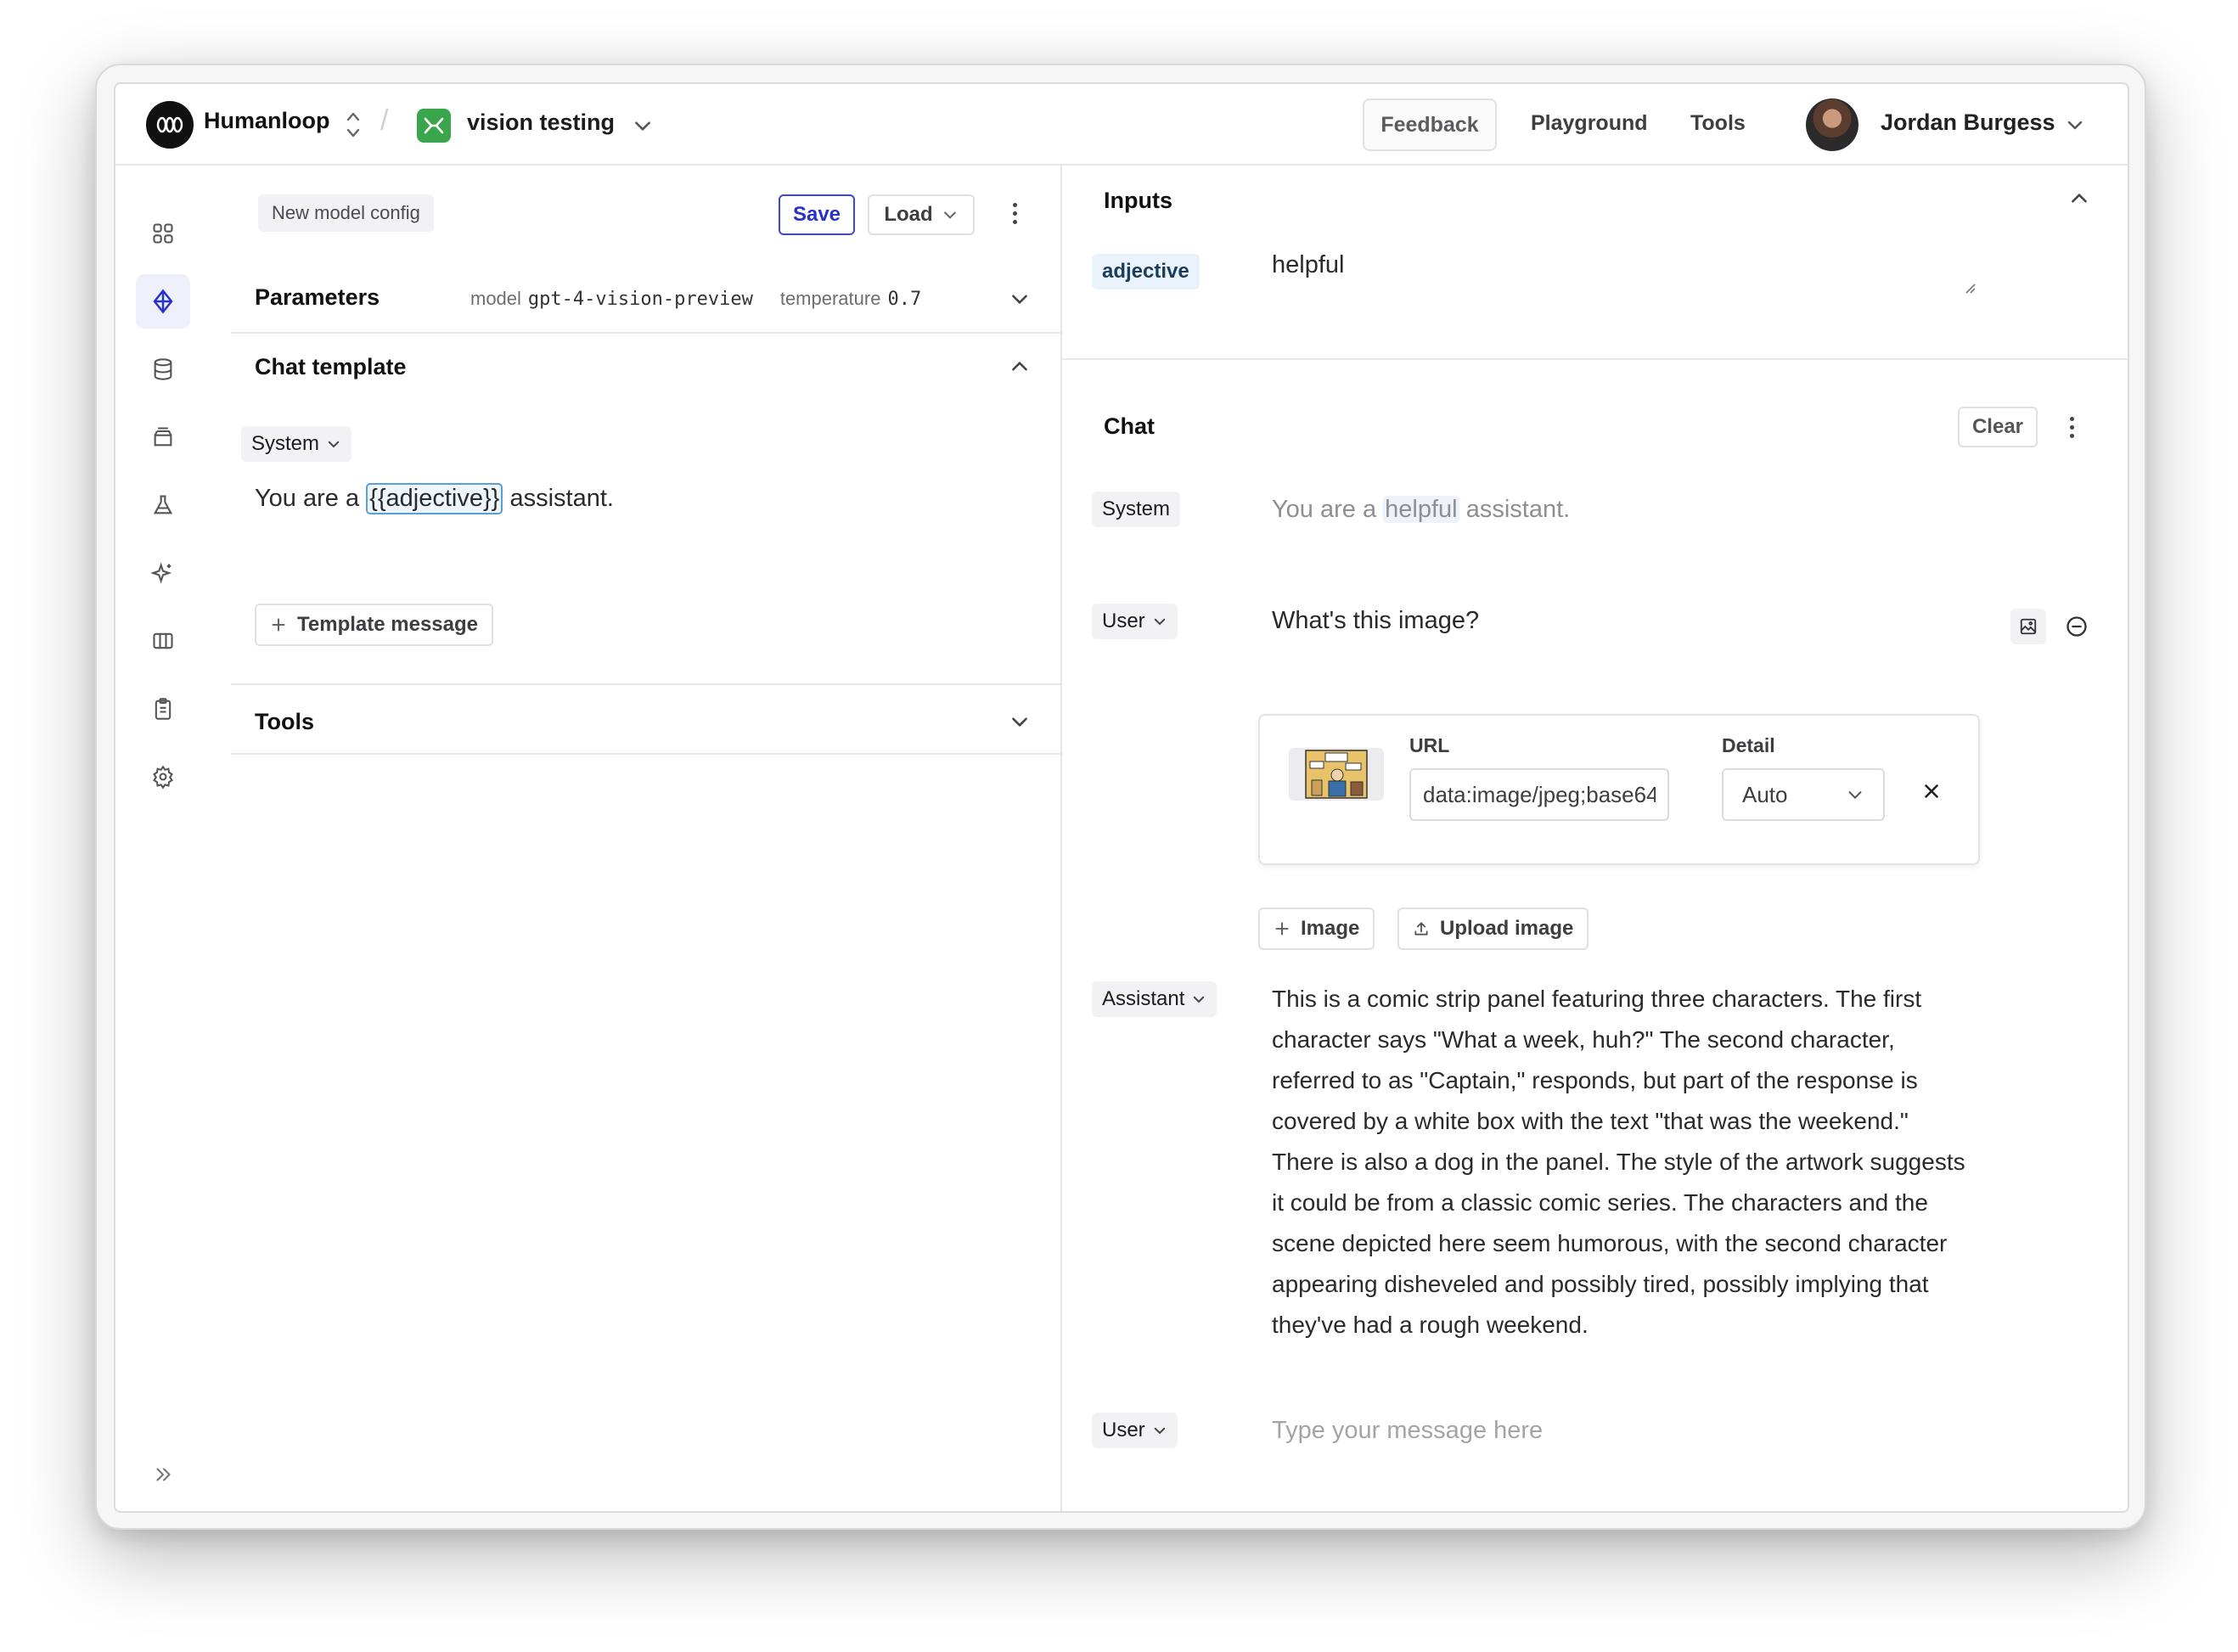  What do you see at coordinates (163, 301) in the screenshot?
I see `diamond-icon` at bounding box center [163, 301].